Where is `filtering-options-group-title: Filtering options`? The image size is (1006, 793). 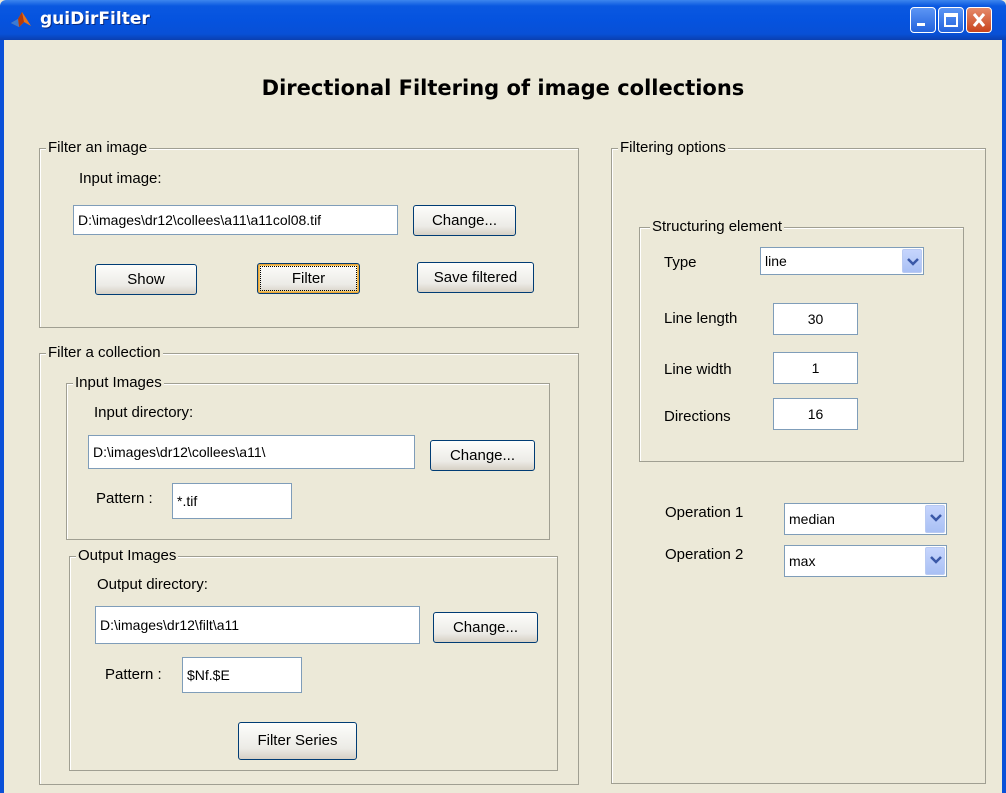 filtering-options-group-title: Filtering options is located at coordinates (673, 148).